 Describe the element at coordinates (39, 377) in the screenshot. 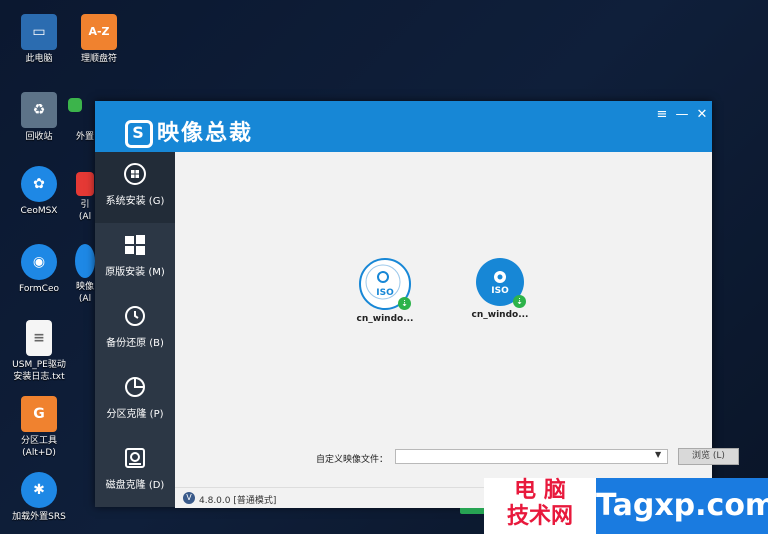

I see `desktop-icon-sublabel: 安装日志.txt` at that location.